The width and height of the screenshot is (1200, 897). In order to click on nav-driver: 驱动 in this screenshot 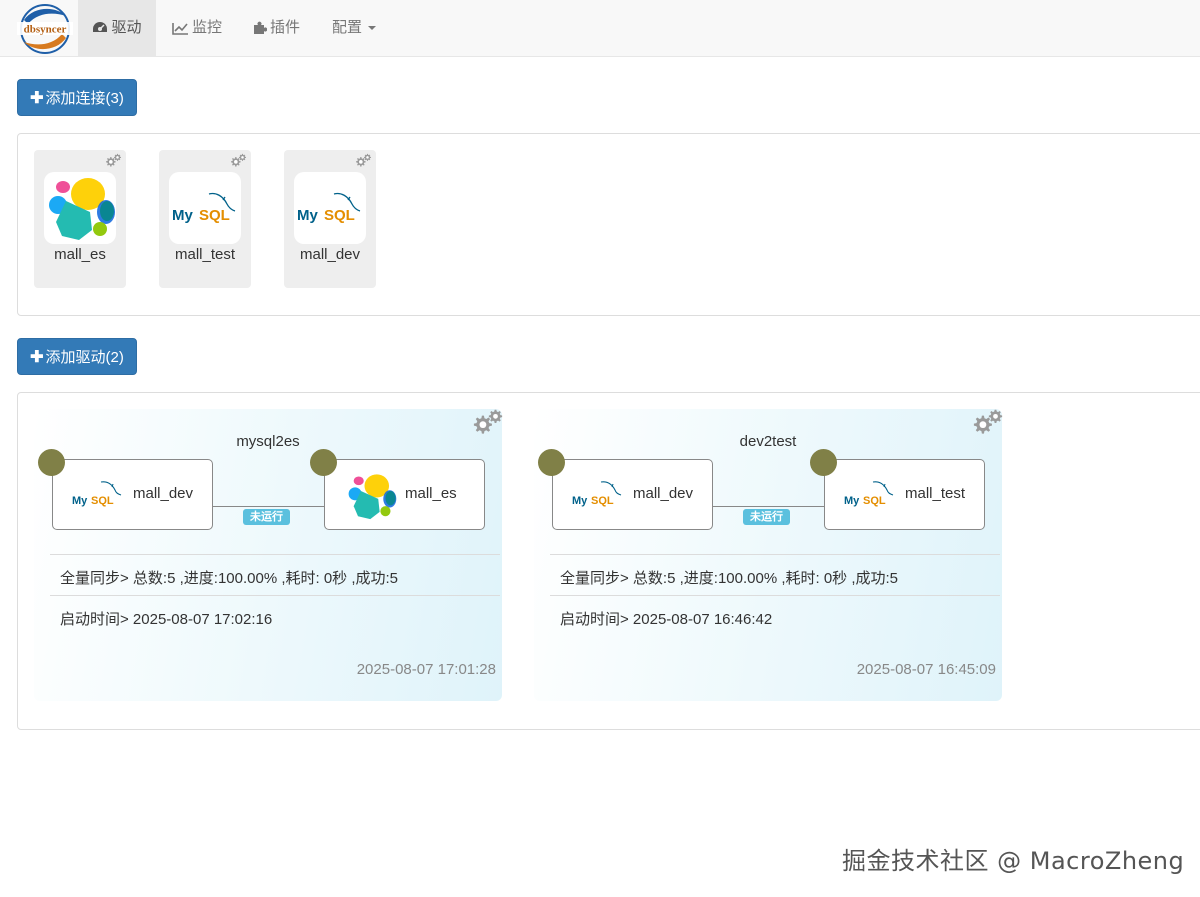, I will do `click(117, 28)`.